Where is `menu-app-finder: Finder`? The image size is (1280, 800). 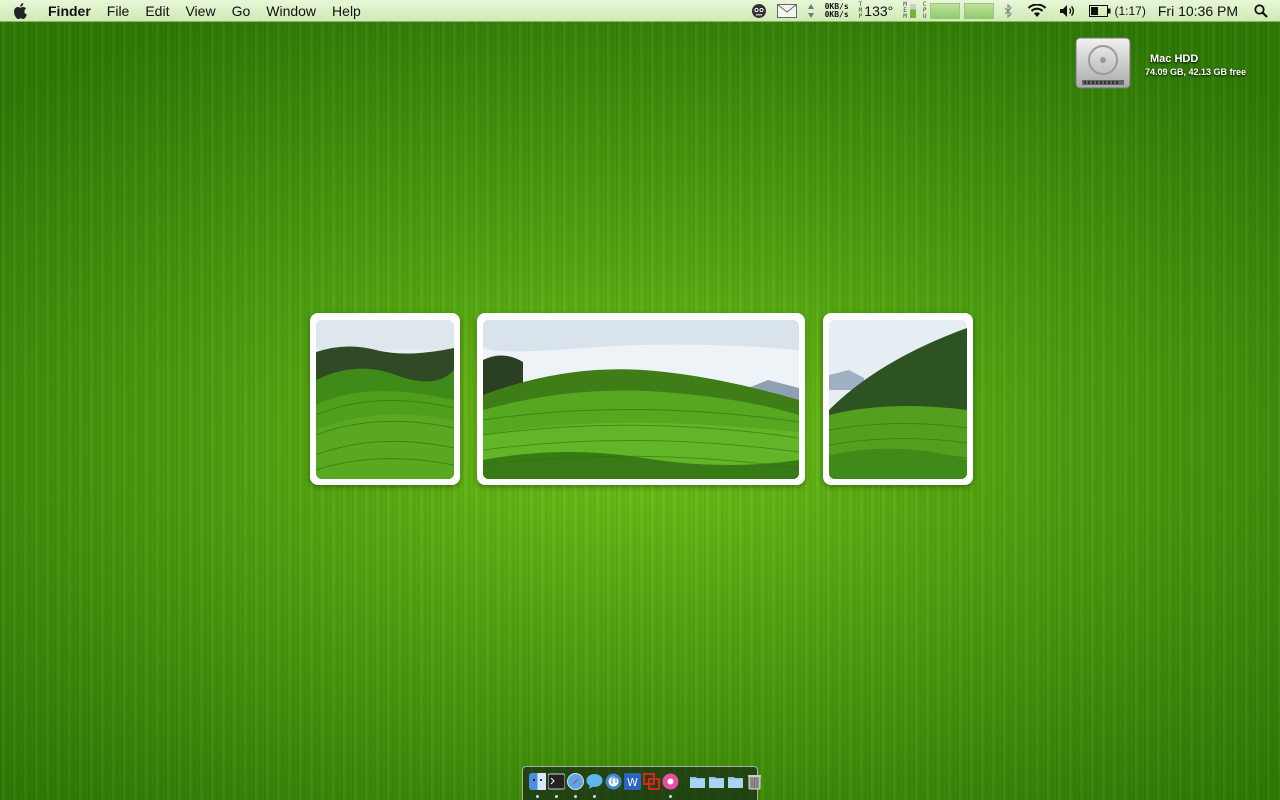 menu-app-finder: Finder is located at coordinates (69, 11).